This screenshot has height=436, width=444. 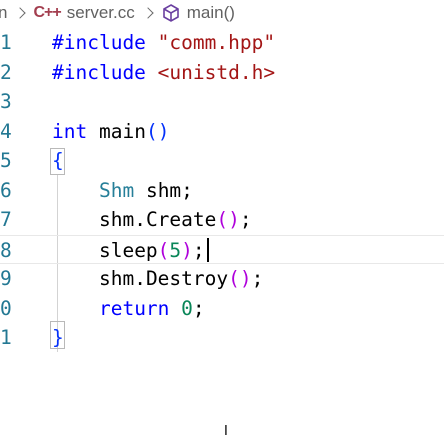 I want to click on code-line-current: 8 sleep(5);, so click(x=222, y=250).